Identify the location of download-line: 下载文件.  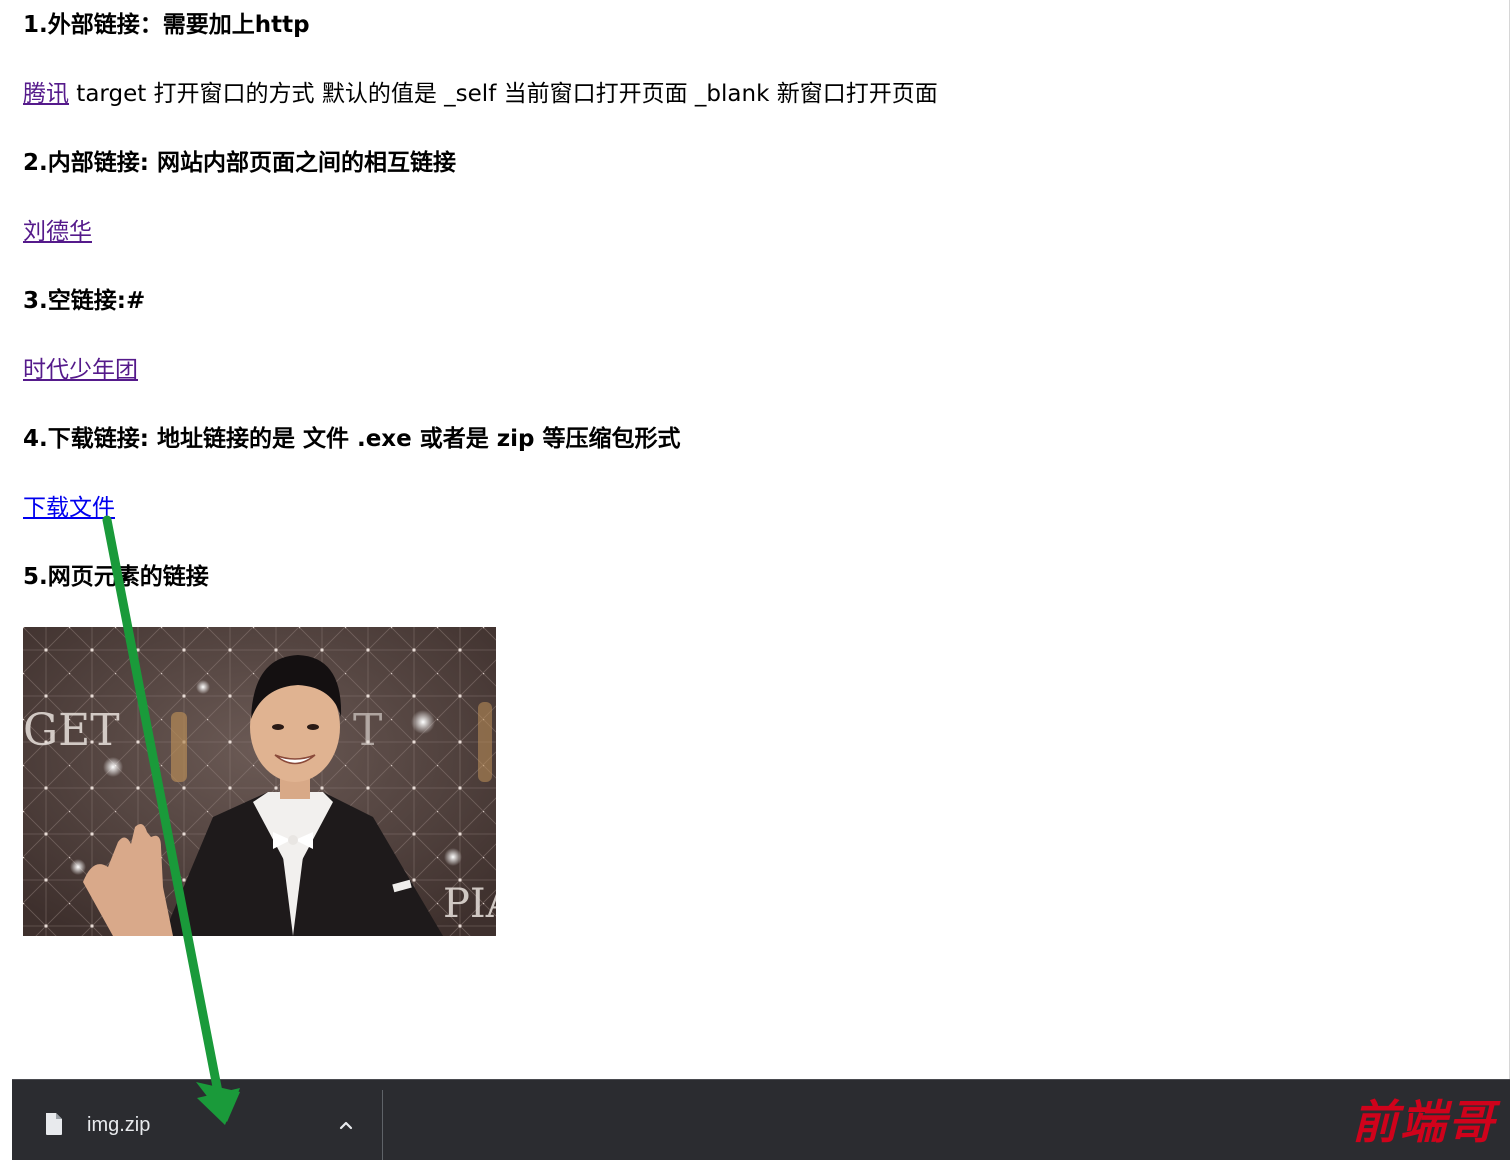
(69, 508).